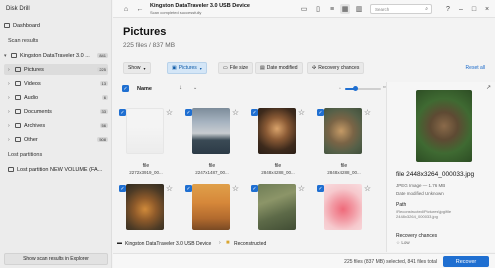 This screenshot has height=268, width=495. I want to click on device-title: Kingston DataTraveler 3.0 USB Device, so click(200, 6).